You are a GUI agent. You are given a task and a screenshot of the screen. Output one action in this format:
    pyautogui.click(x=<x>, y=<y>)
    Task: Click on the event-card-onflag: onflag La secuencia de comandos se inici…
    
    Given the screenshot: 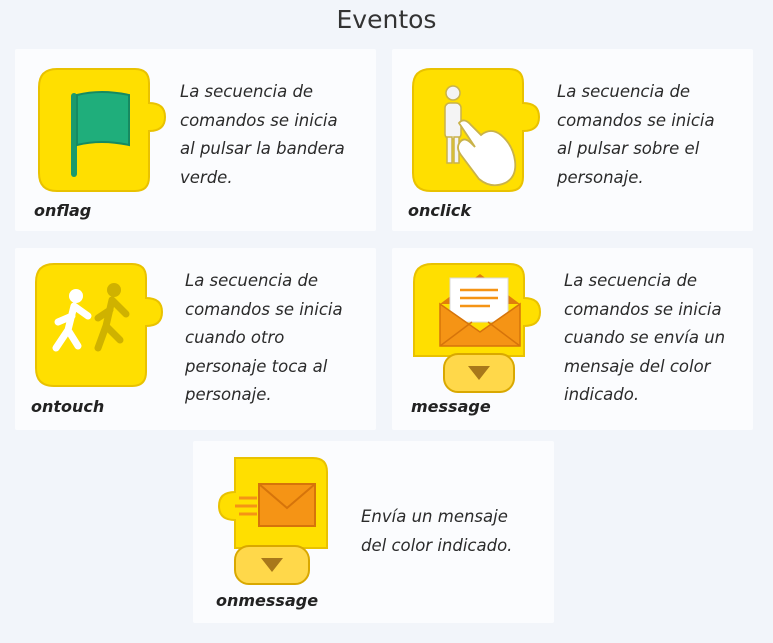 What is the action you would take?
    pyautogui.click(x=195, y=140)
    